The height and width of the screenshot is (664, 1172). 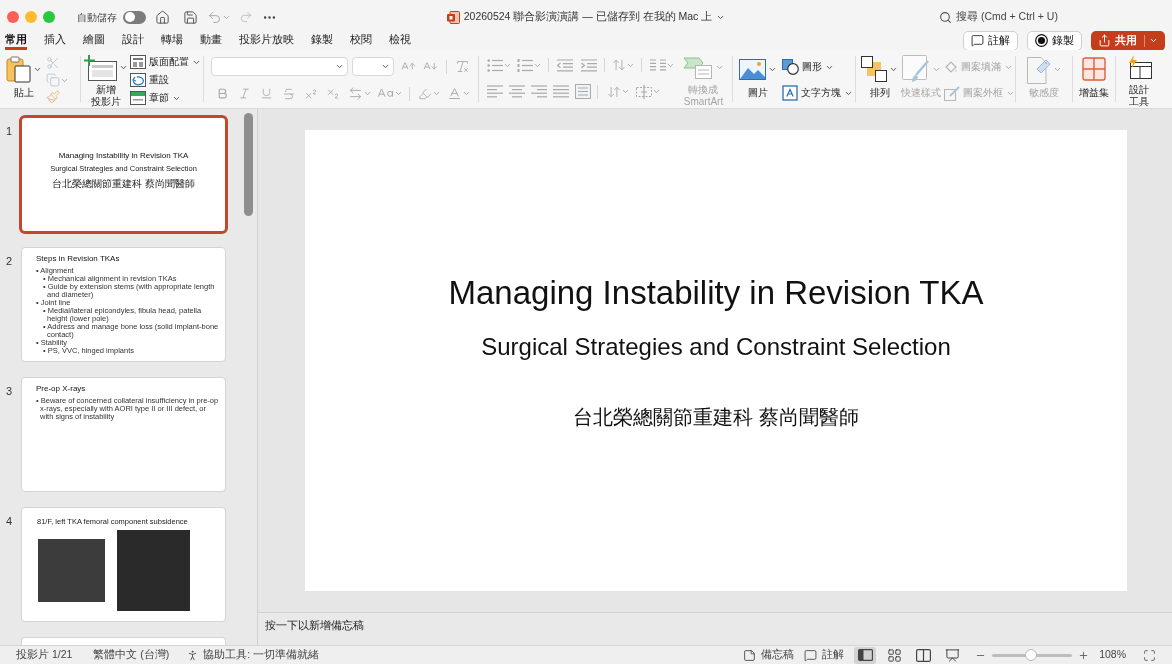 I want to click on ribbon-tab: 插入, so click(x=55, y=39).